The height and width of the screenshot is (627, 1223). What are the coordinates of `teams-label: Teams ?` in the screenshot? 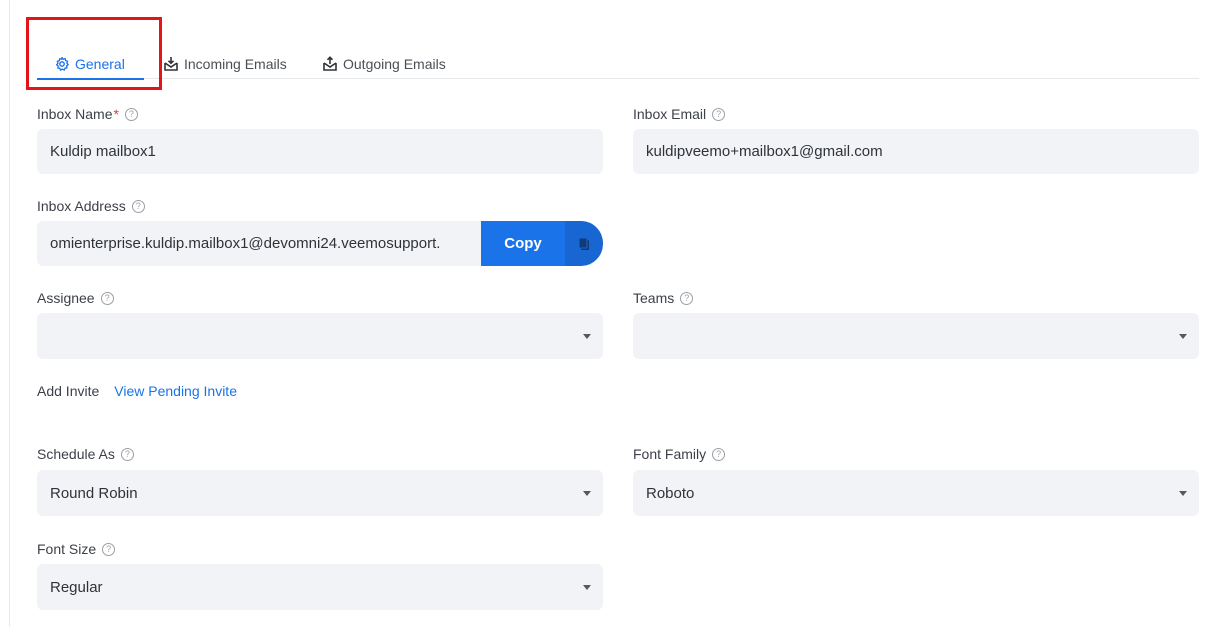 It's located at (663, 298).